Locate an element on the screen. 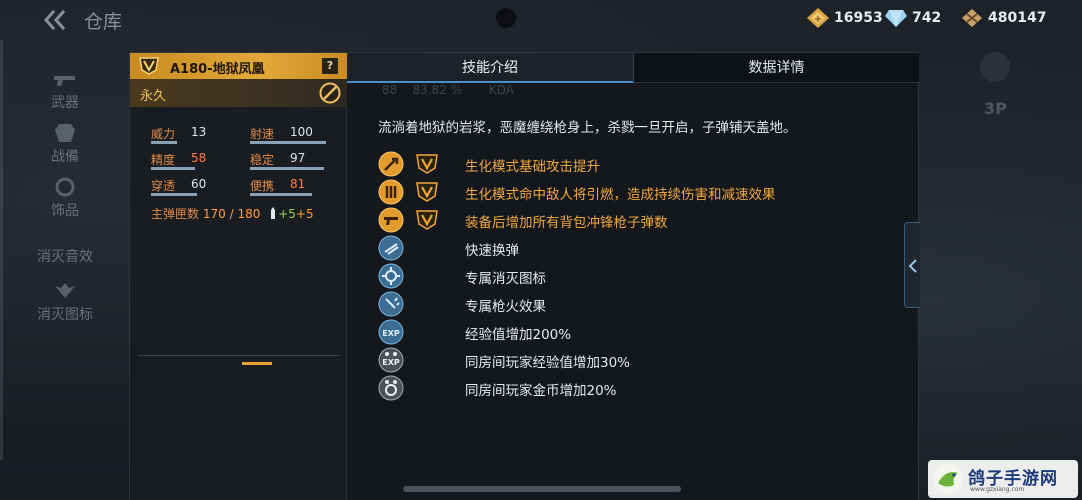 Image resolution: width=1082 pixels, height=500 pixels. chevron-left-icon is located at coordinates (912, 266).